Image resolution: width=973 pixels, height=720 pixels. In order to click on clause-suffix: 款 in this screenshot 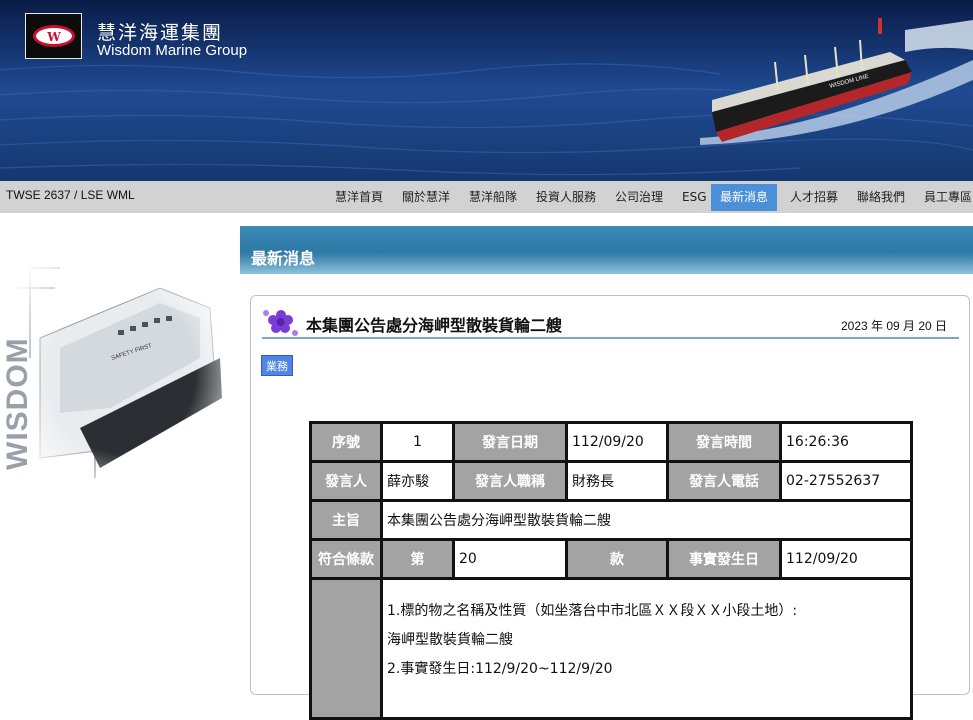, I will do `click(617, 559)`.